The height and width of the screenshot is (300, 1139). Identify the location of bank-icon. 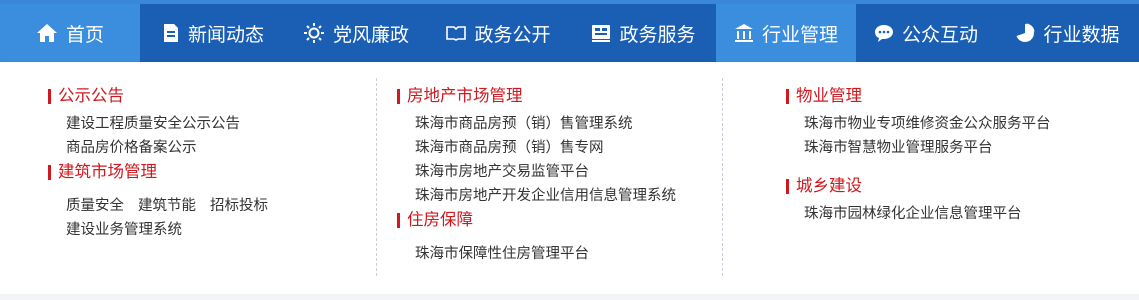
(744, 33).